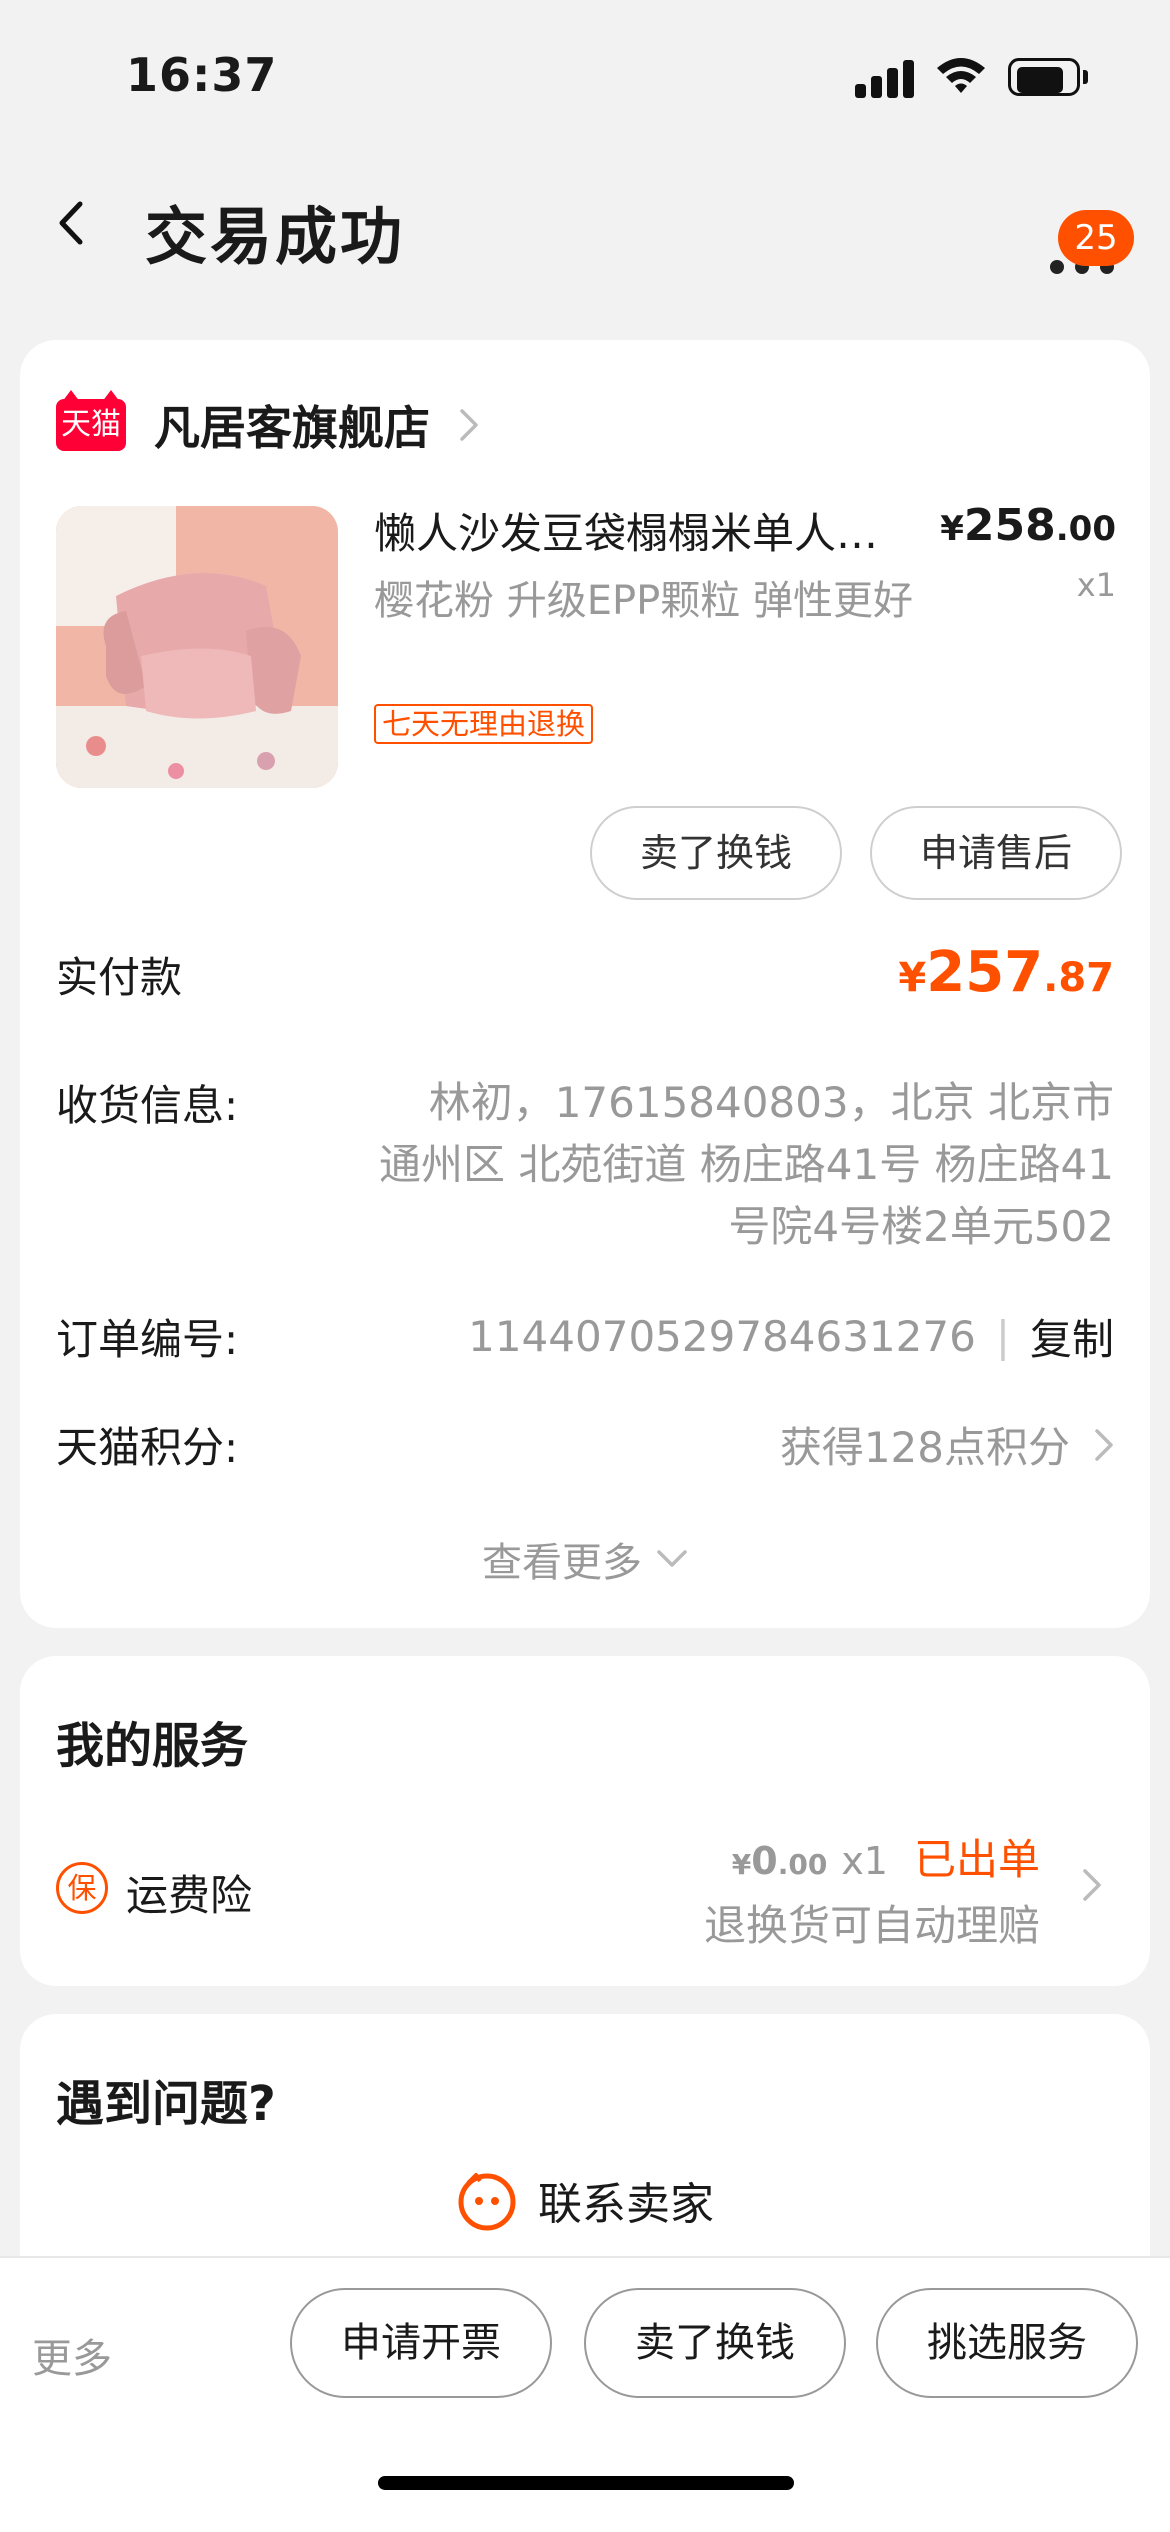  What do you see at coordinates (119, 977) in the screenshot?
I see `paid-label: 实付款` at bounding box center [119, 977].